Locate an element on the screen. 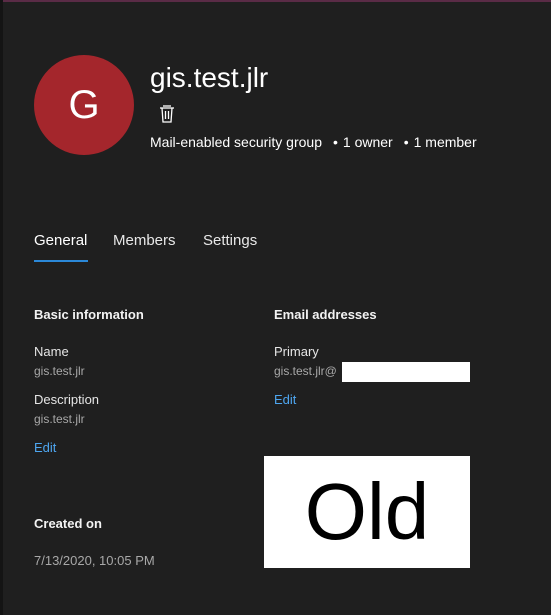 The image size is (551, 615). name-label: Name is located at coordinates (51, 351).